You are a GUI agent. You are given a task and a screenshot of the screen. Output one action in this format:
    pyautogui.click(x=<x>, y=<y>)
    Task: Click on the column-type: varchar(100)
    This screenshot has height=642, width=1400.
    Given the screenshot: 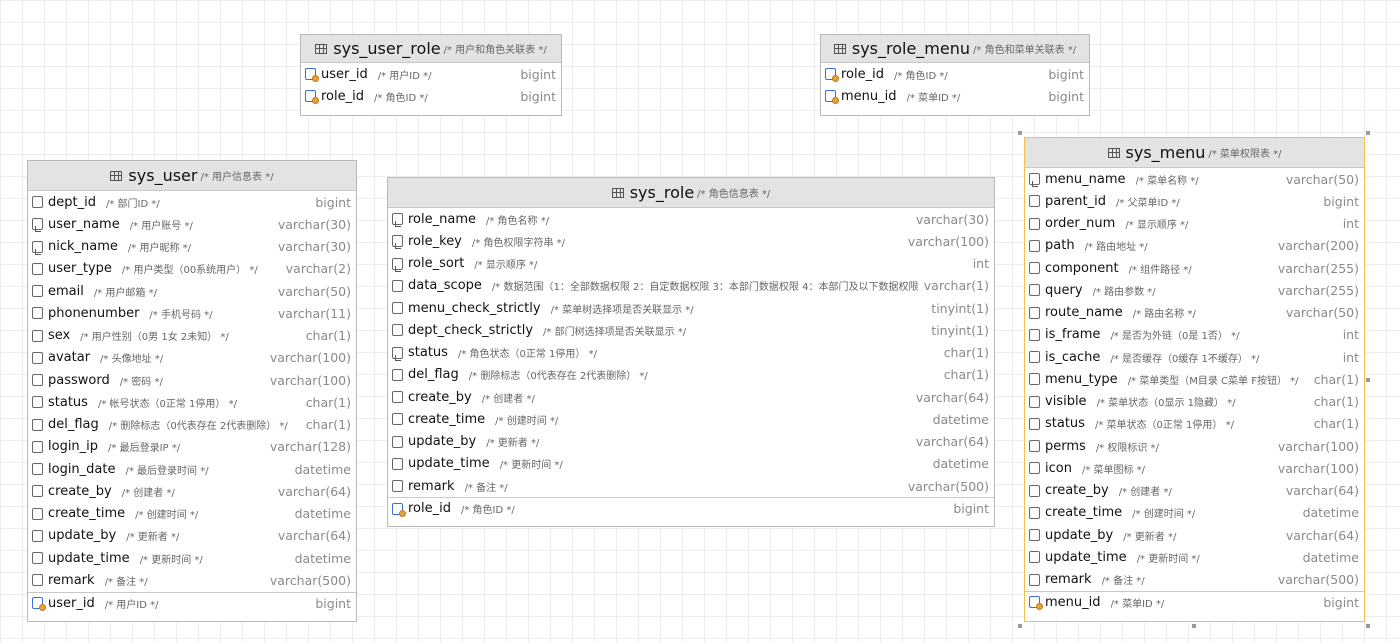 What is the action you would take?
    pyautogui.click(x=1318, y=468)
    